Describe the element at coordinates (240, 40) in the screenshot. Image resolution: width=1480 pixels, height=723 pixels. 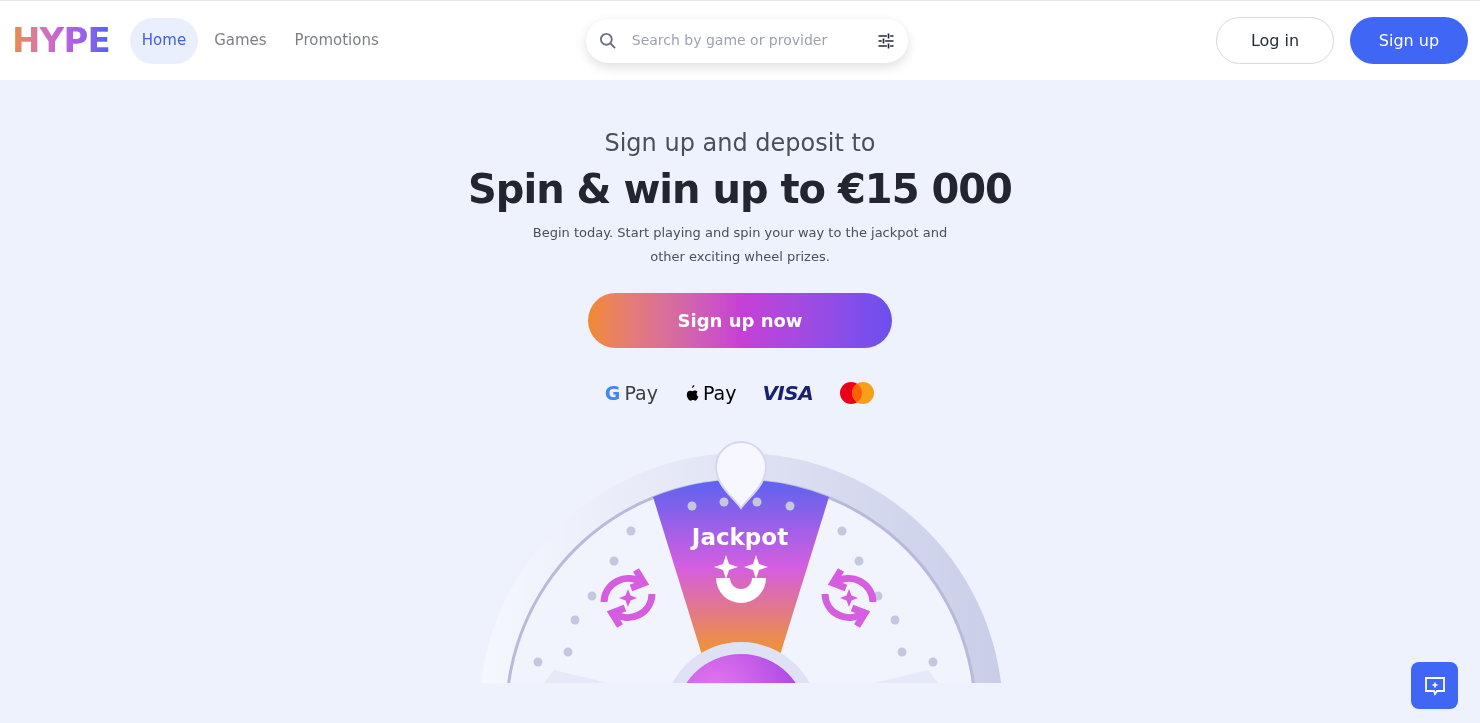
I see `nav-tab: Games` at that location.